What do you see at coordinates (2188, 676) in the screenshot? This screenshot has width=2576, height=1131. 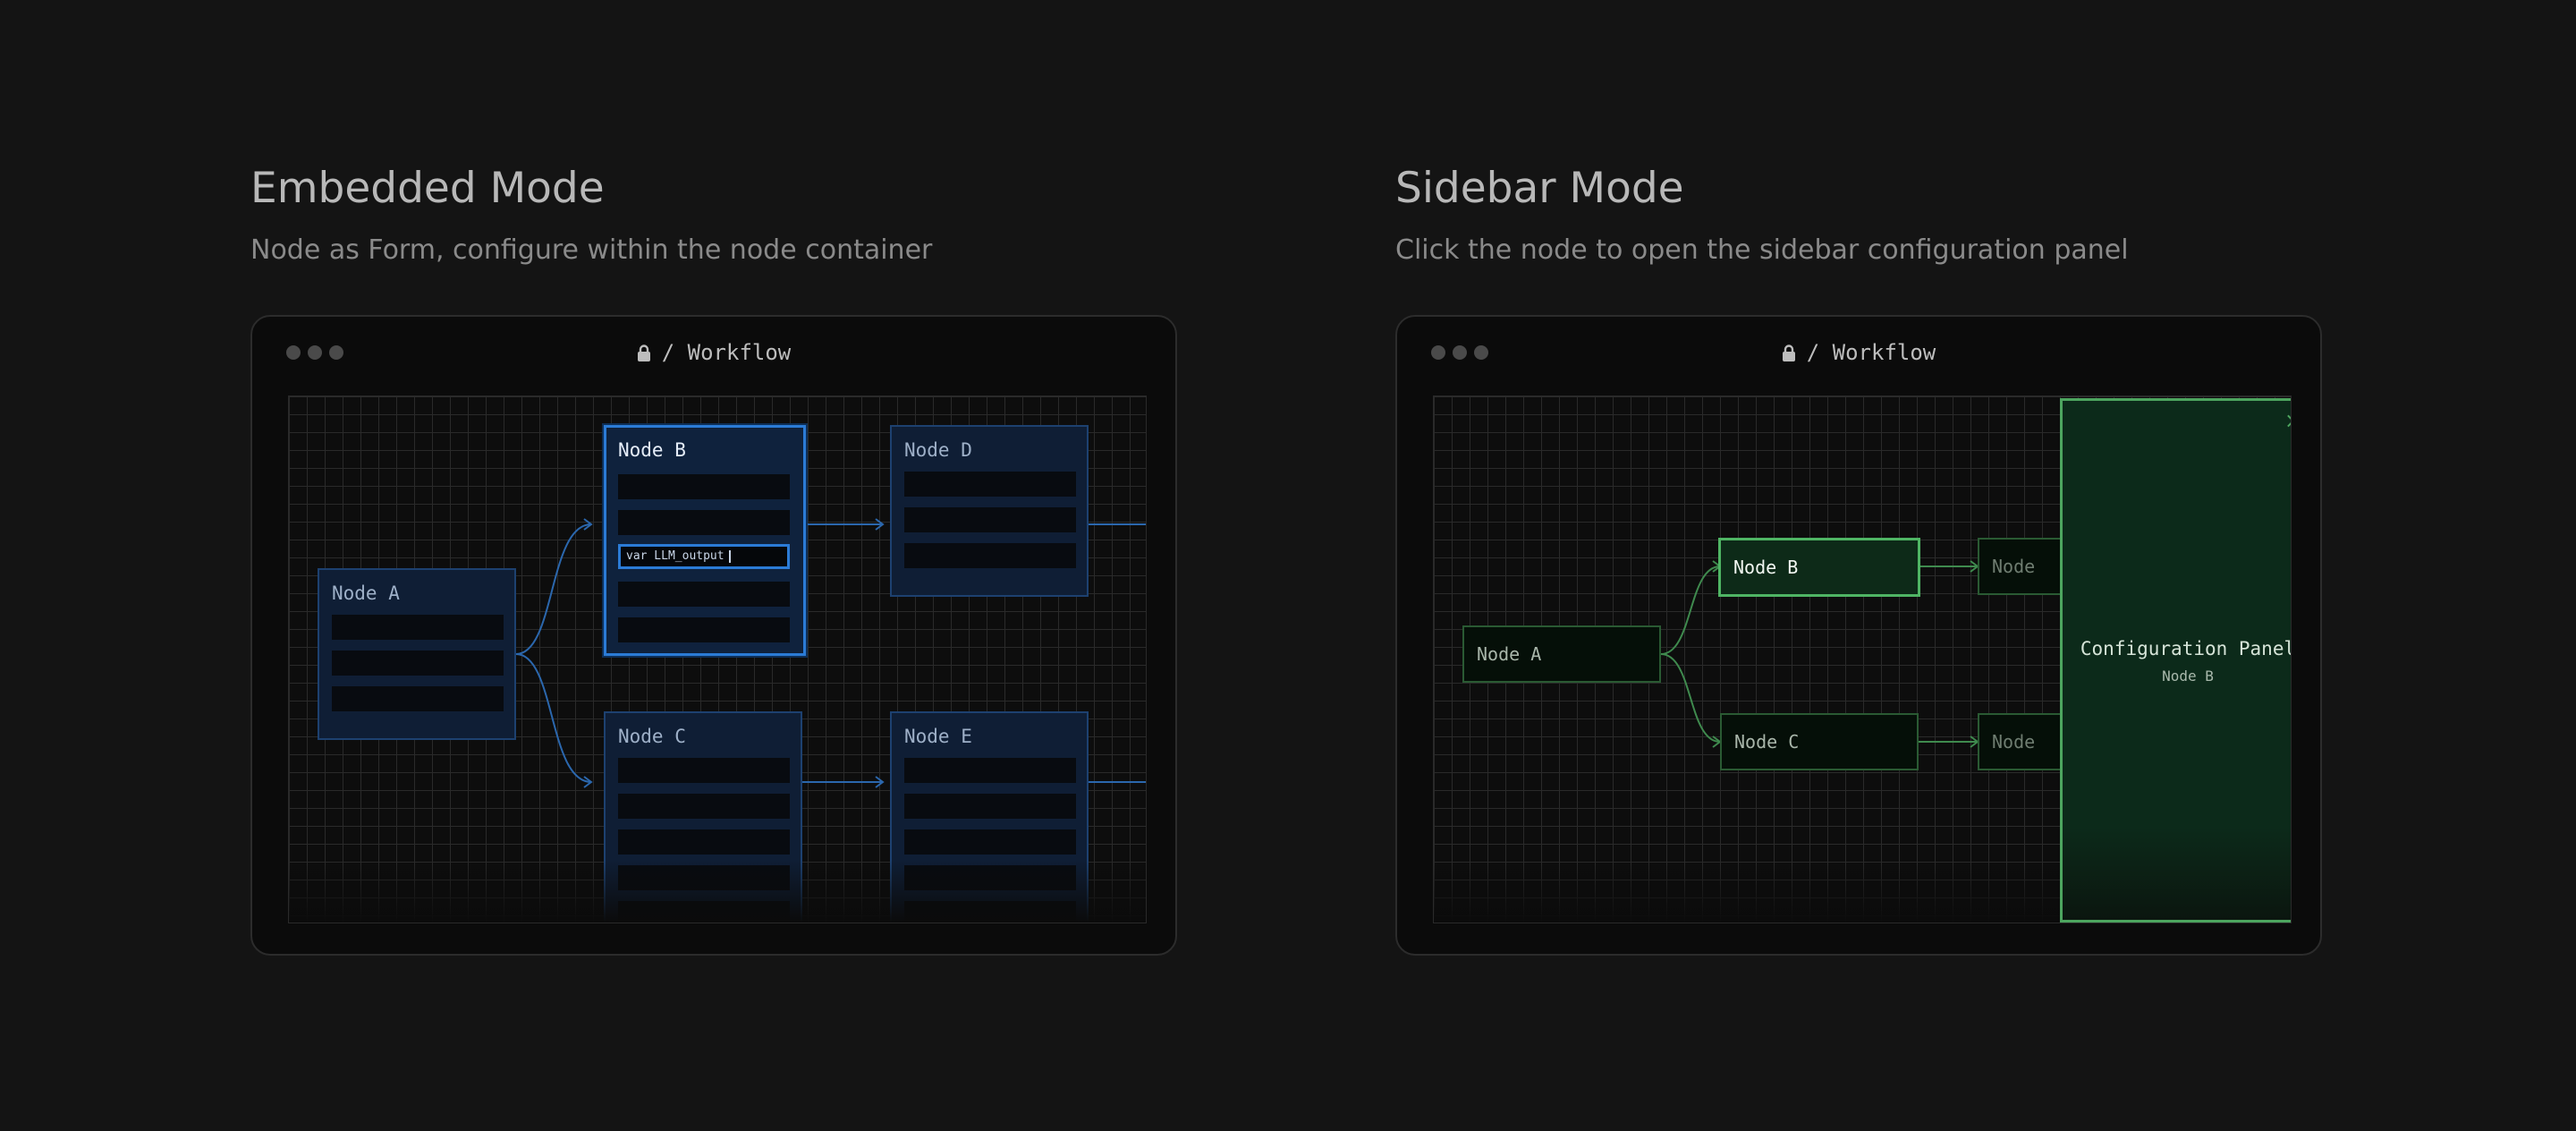 I see `panel-subtitle: Node B` at bounding box center [2188, 676].